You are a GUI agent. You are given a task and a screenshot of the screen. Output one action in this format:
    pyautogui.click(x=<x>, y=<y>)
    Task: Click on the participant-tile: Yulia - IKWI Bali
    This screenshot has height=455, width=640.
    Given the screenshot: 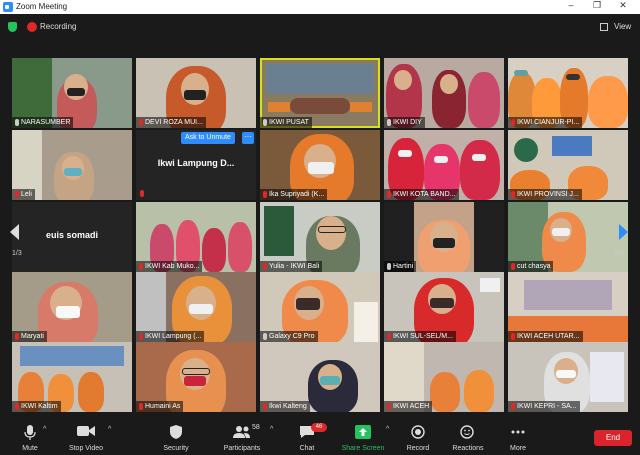 What is the action you would take?
    pyautogui.click(x=320, y=237)
    